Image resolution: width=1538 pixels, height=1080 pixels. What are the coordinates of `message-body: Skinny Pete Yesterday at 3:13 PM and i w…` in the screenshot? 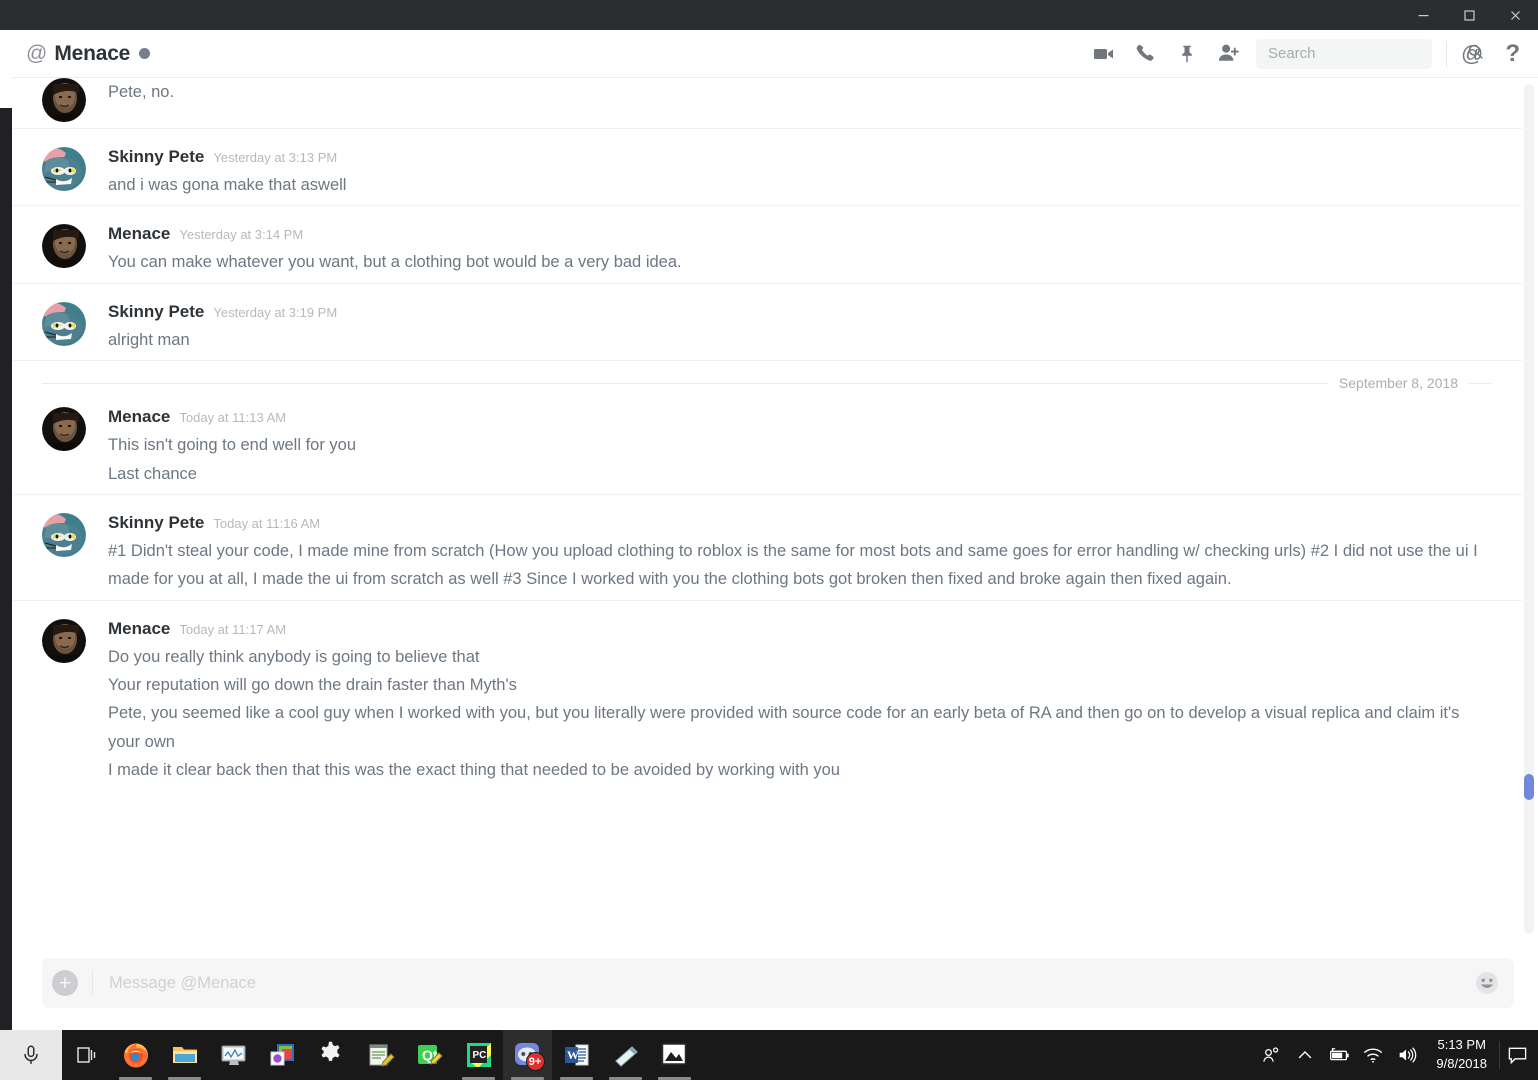 It's located at (800, 173).